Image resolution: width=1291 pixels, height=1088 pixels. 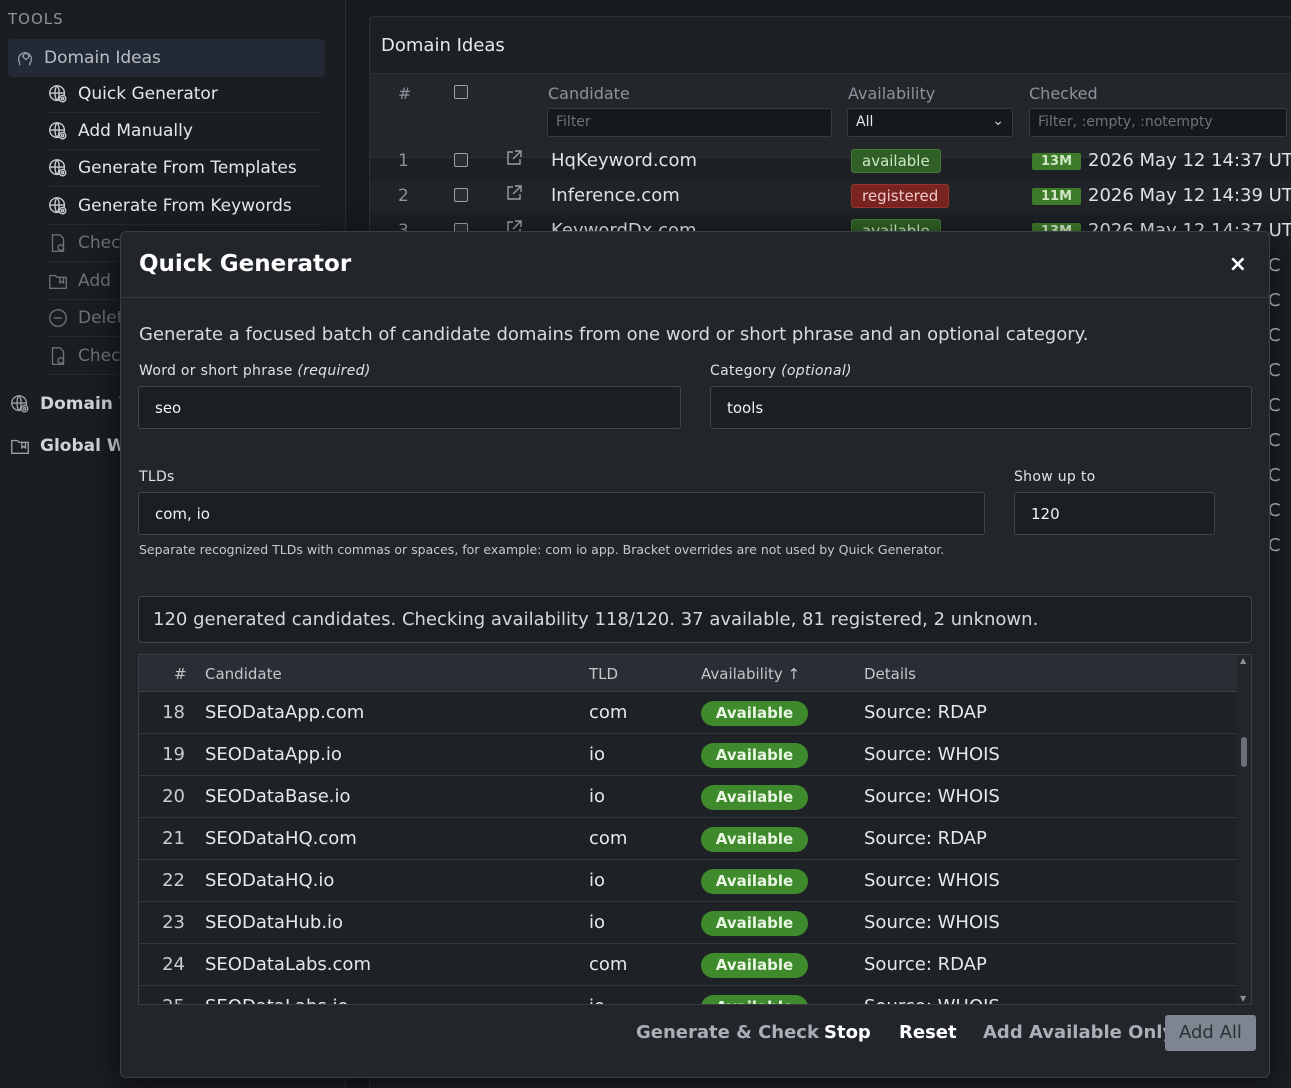 I want to click on col-availability: Availability, so click(x=891, y=93).